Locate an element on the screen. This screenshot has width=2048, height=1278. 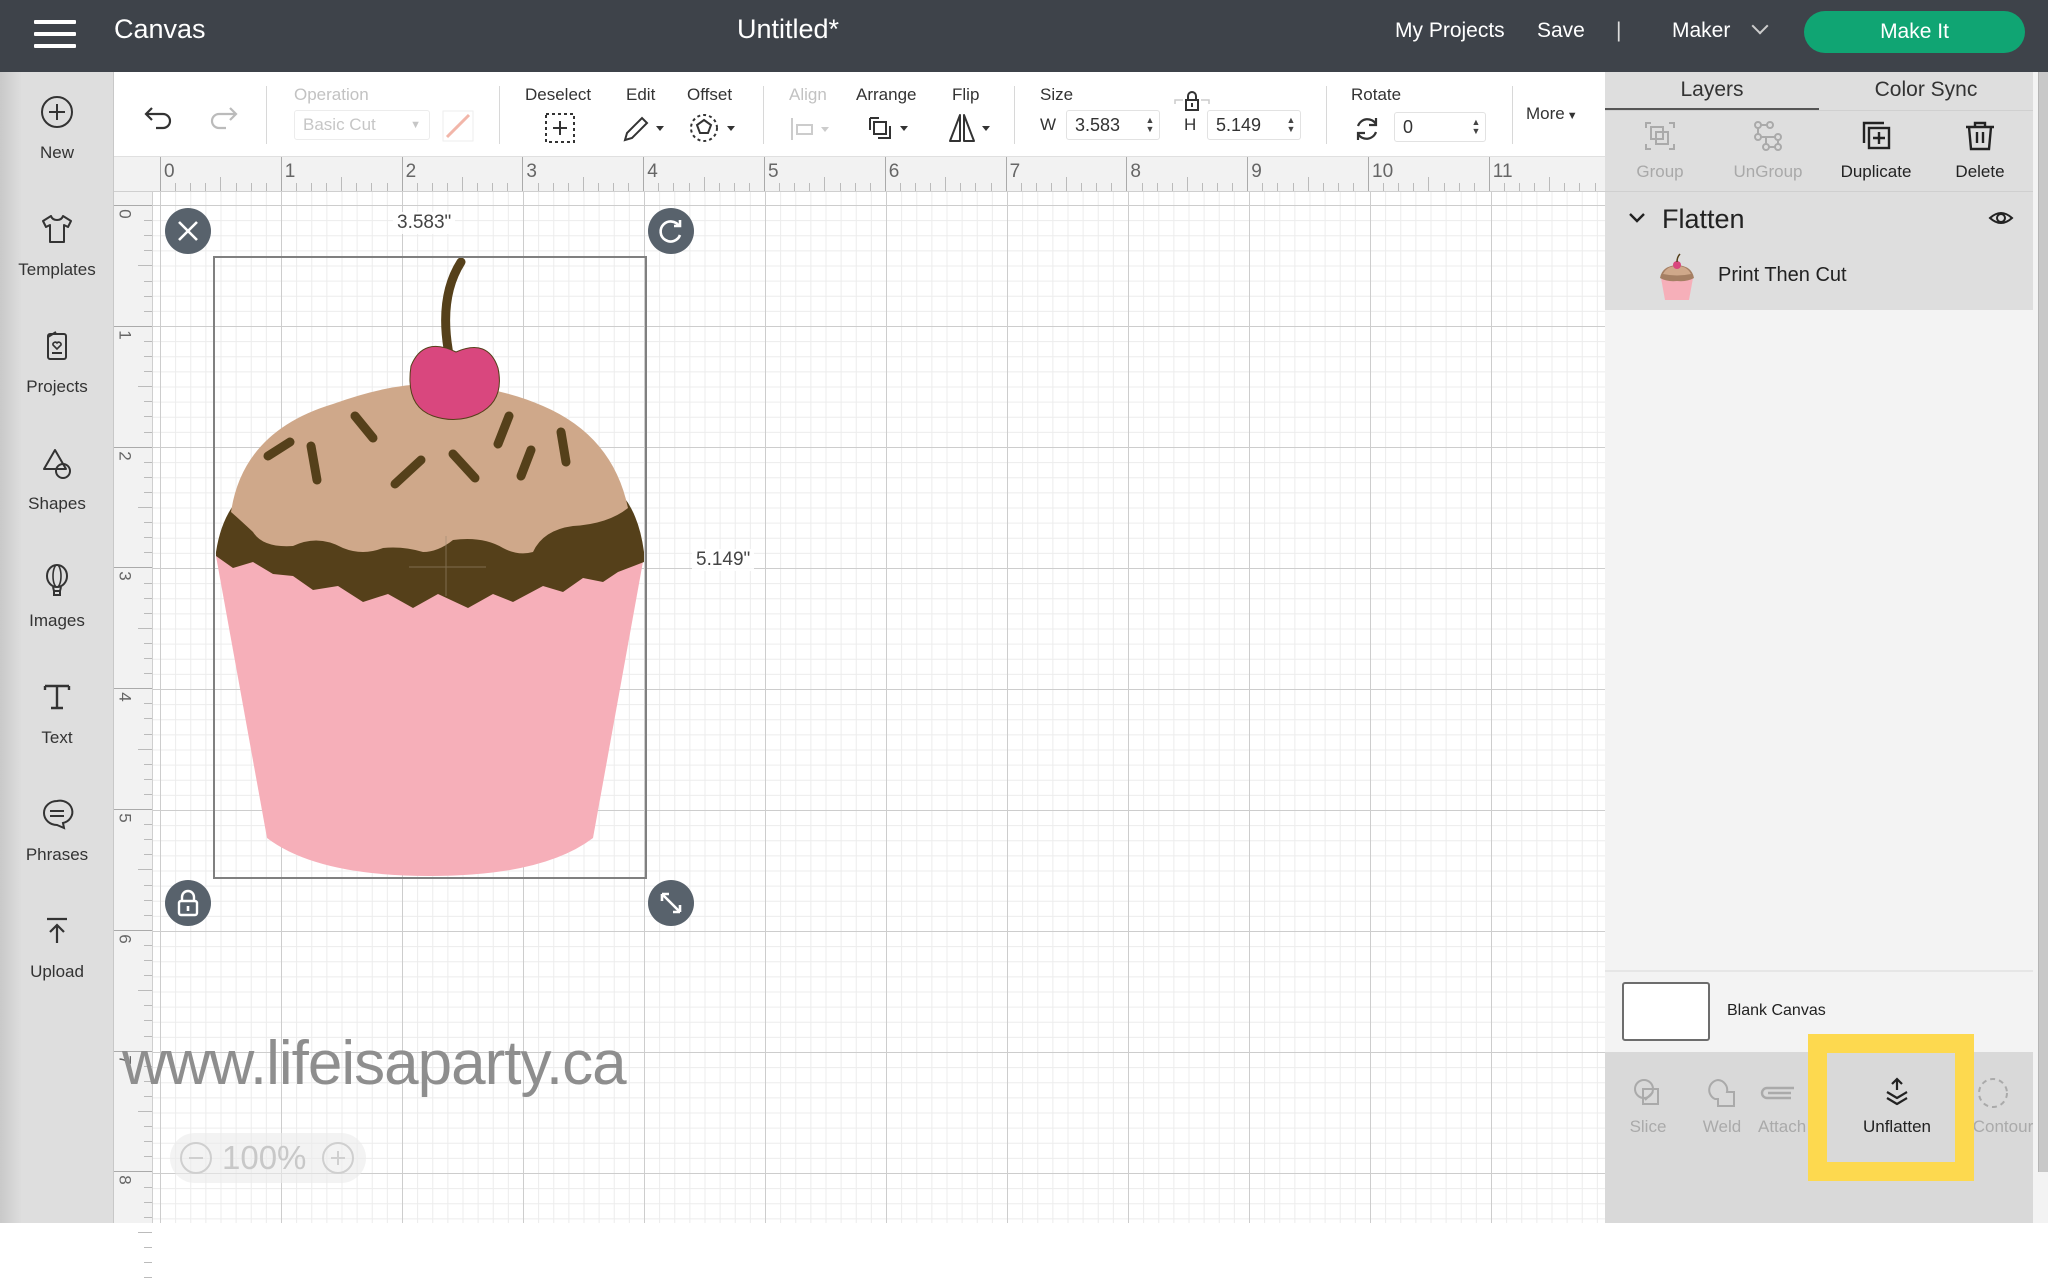
slice-button: Slice is located at coordinates (1648, 1106).